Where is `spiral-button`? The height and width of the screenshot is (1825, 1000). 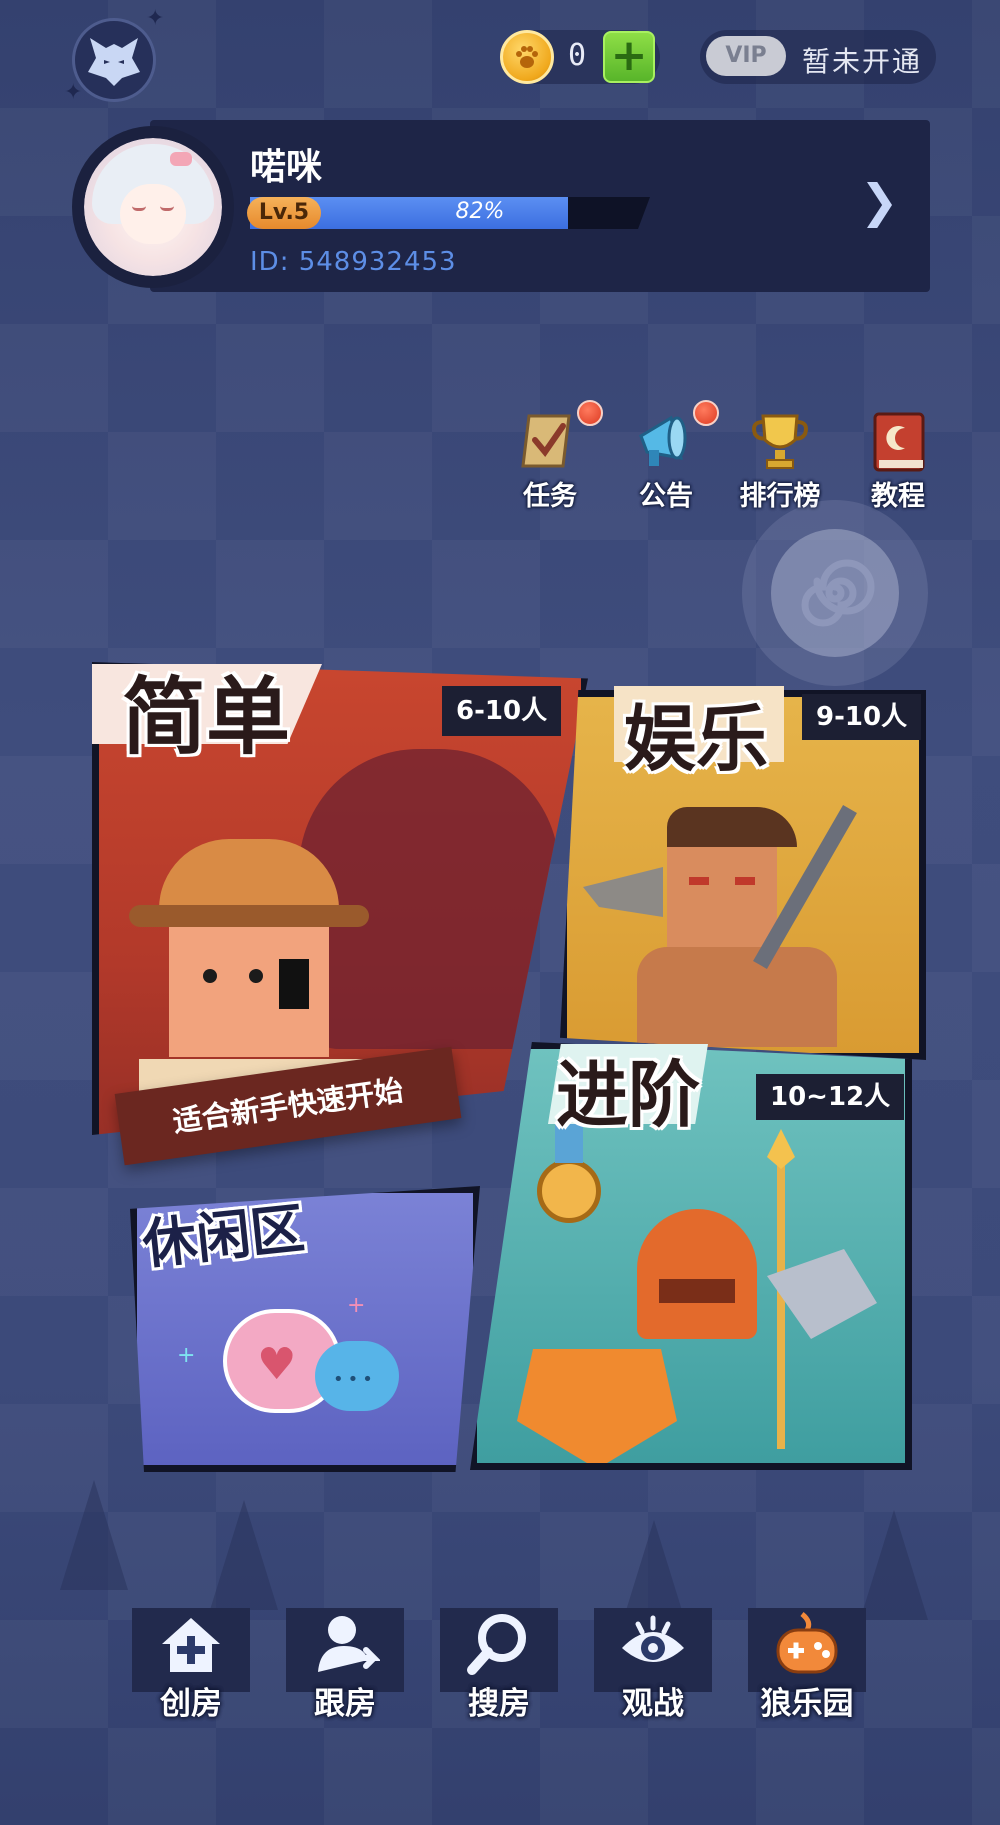 spiral-button is located at coordinates (835, 593).